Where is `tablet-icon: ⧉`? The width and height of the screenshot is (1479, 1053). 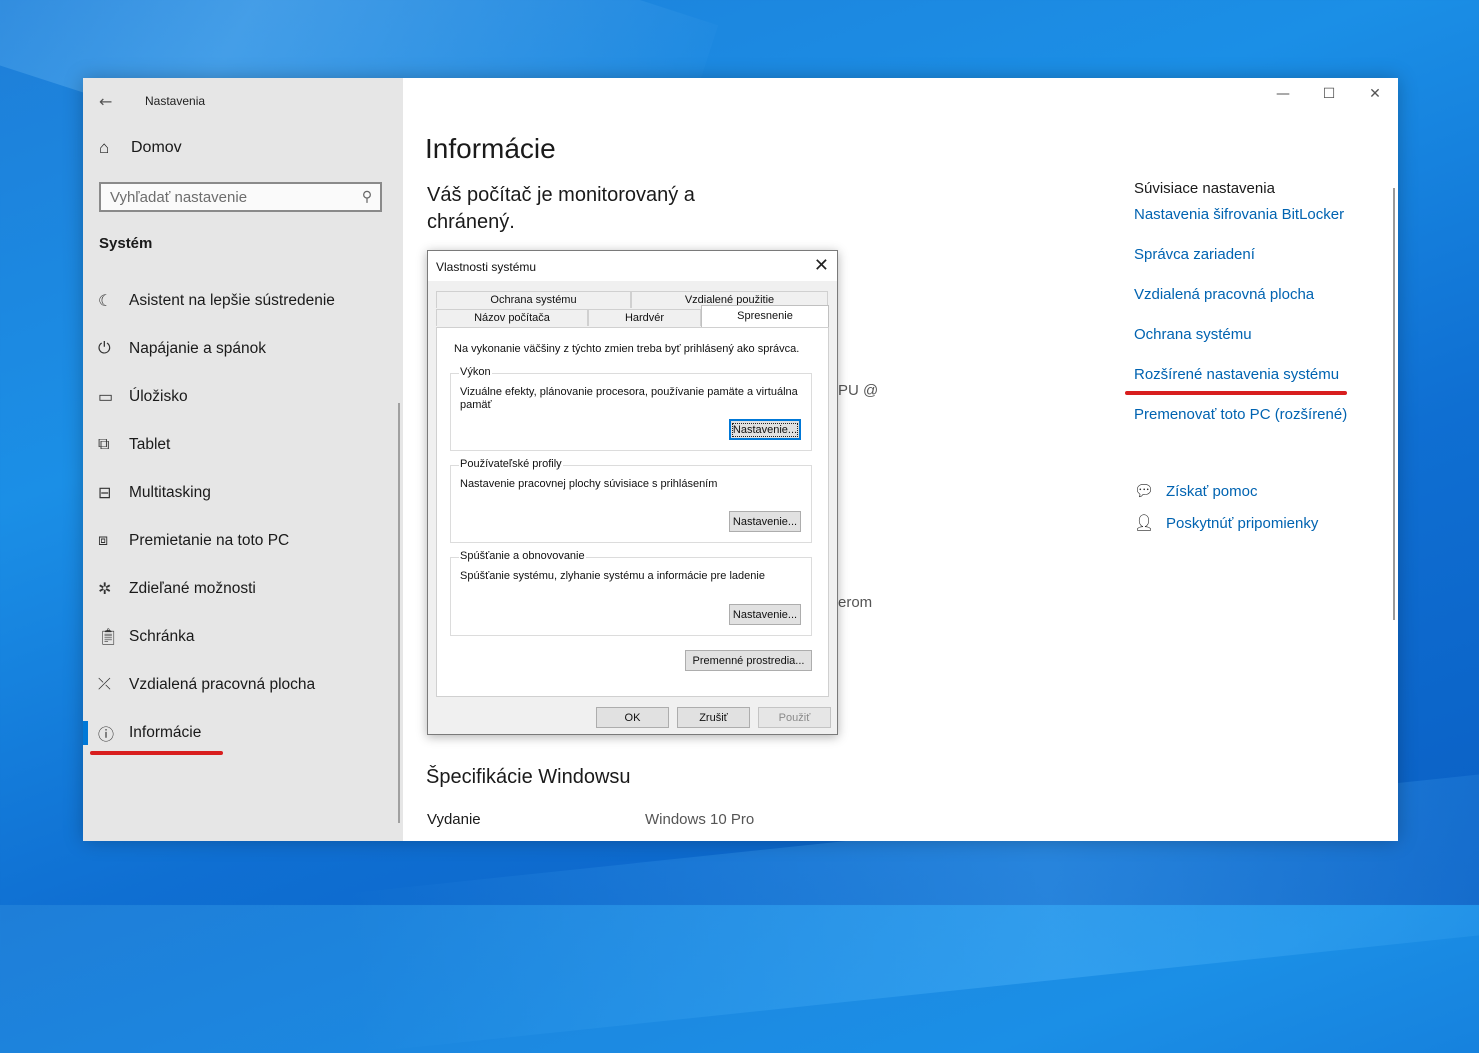 tablet-icon: ⧉ is located at coordinates (104, 444).